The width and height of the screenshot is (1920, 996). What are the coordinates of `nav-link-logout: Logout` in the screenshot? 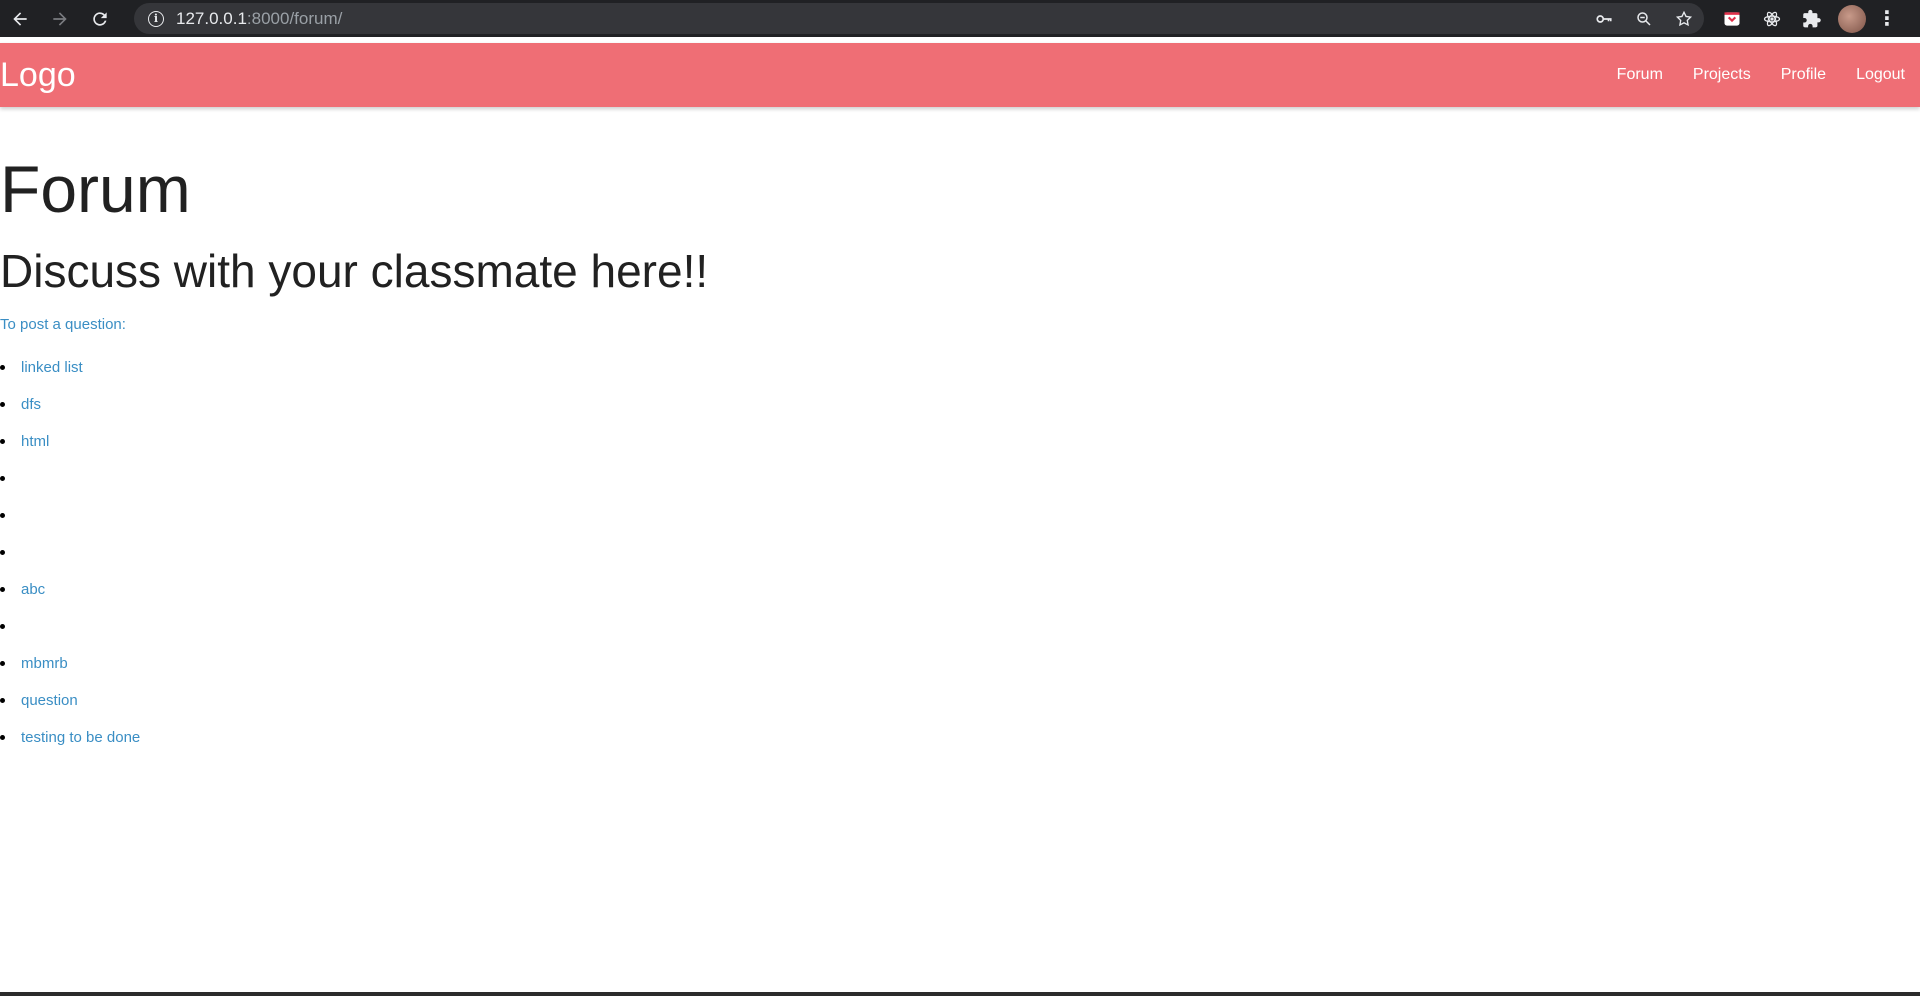 It's located at (1880, 75).